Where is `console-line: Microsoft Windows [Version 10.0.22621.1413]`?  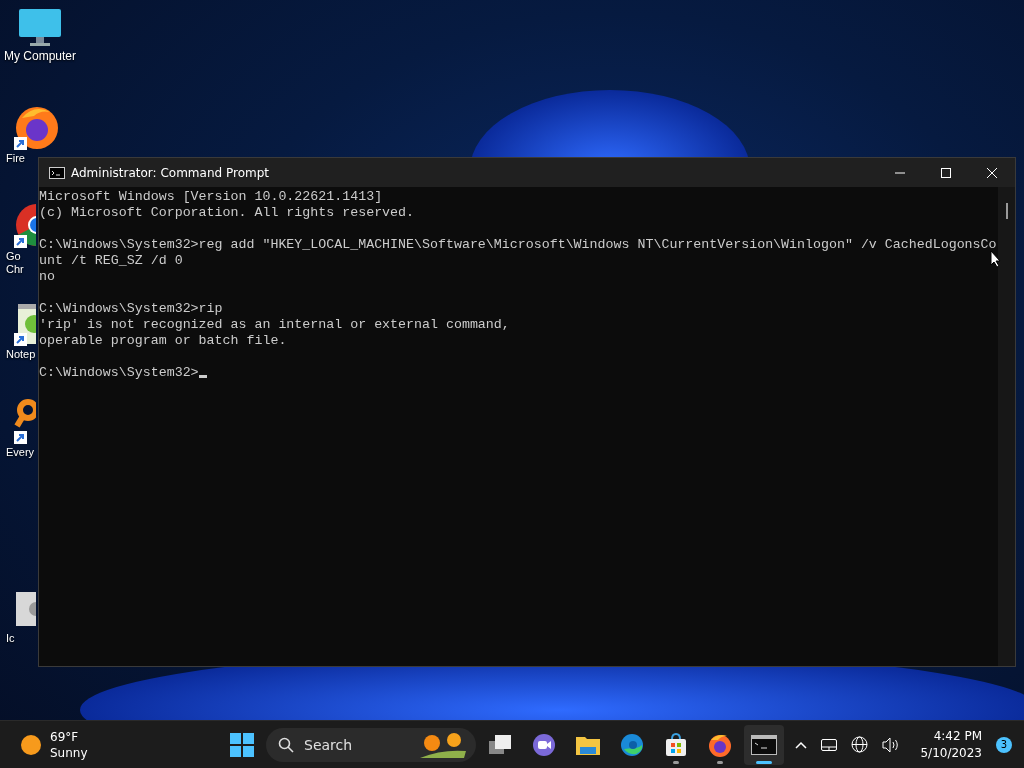 console-line: Microsoft Windows [Version 10.0.22621.1413] is located at coordinates (211, 197).